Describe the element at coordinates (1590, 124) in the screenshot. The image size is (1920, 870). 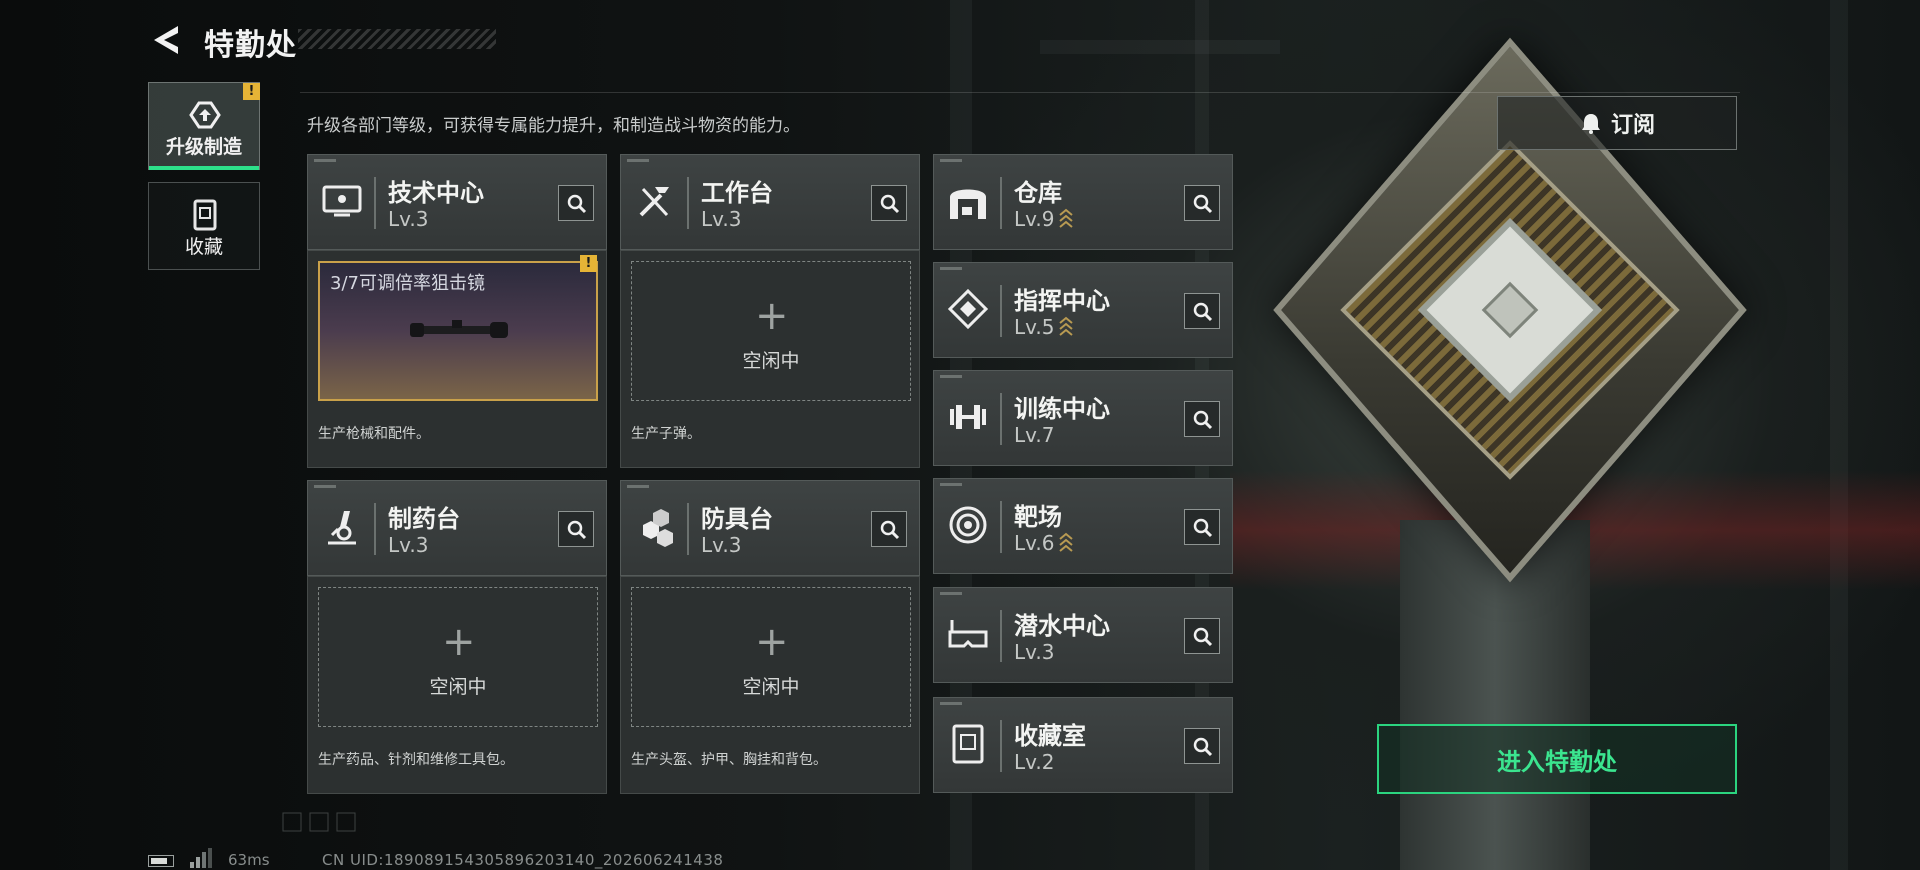
I see `subscribe-bell-icon` at that location.